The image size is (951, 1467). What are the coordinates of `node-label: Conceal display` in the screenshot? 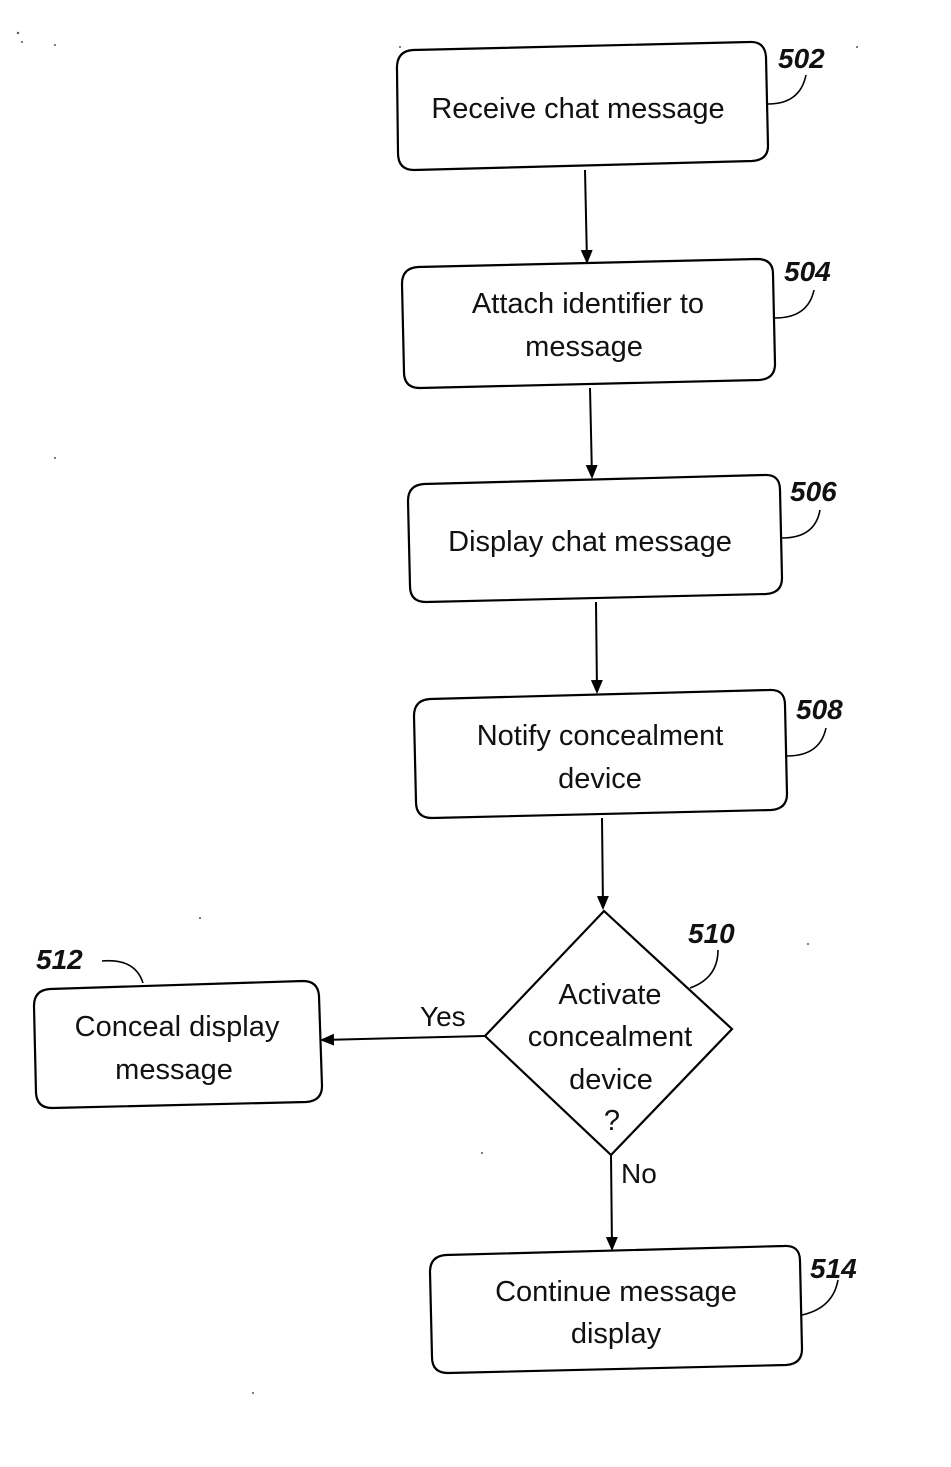 It's located at (177, 1027).